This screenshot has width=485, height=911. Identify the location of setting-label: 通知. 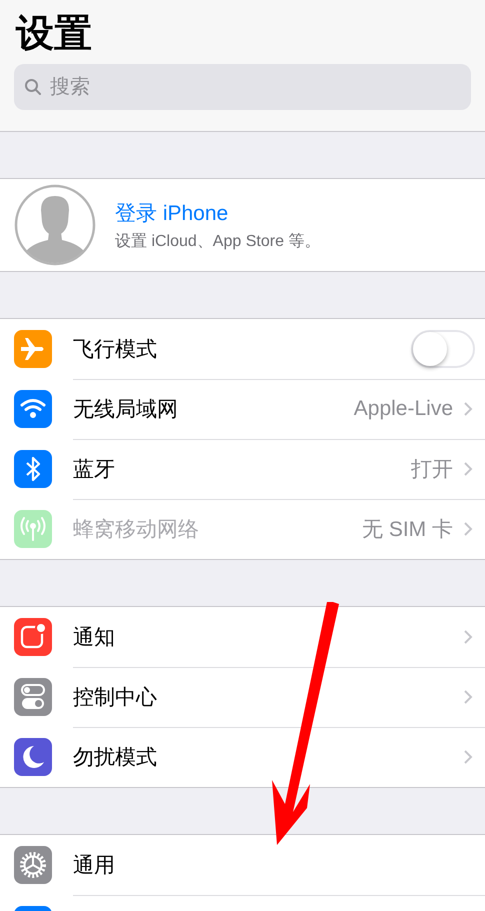
(94, 637).